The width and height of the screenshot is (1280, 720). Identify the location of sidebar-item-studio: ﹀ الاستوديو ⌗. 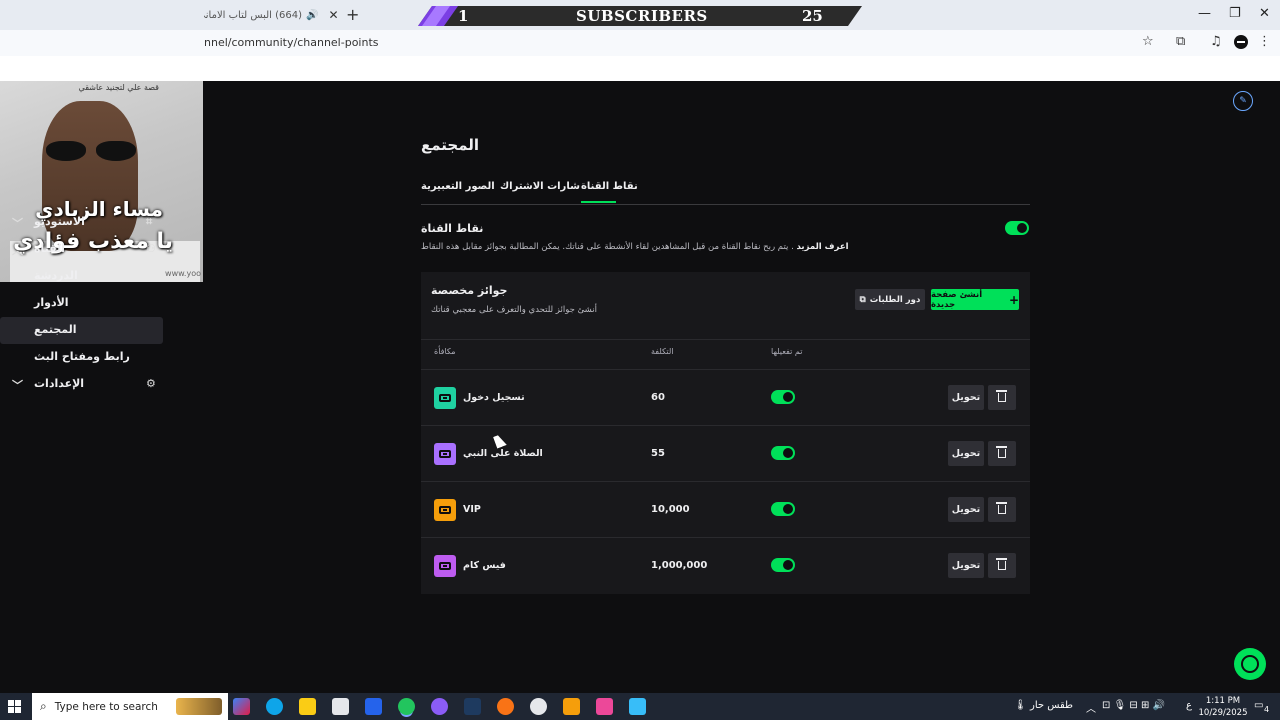
(101, 222).